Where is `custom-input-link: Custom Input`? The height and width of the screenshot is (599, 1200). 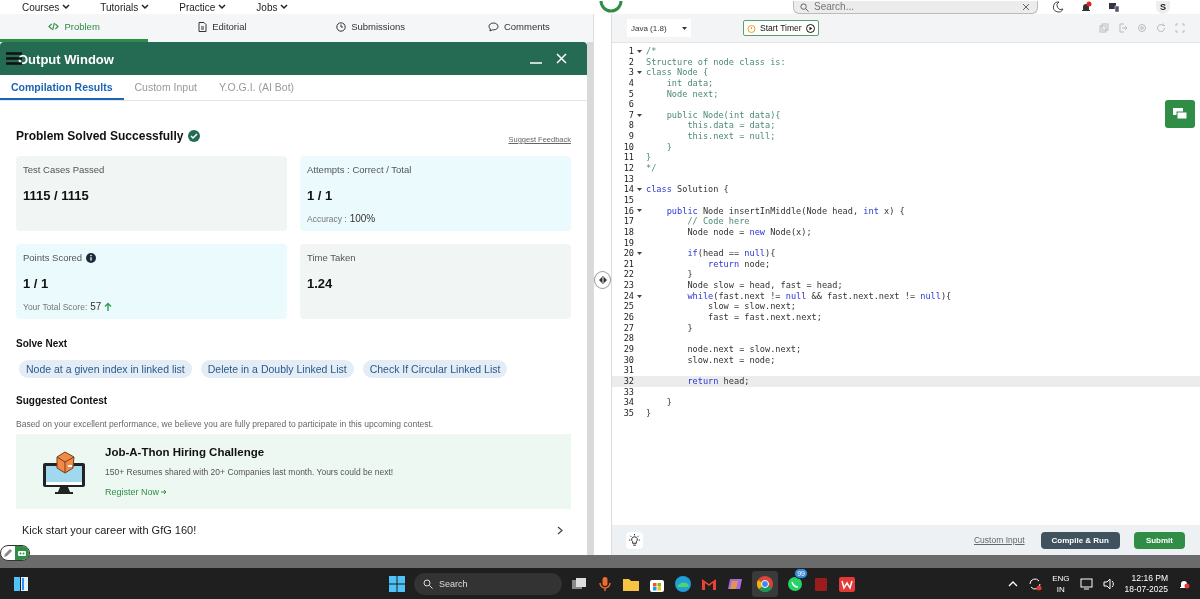
custom-input-link: Custom Input is located at coordinates (999, 540).